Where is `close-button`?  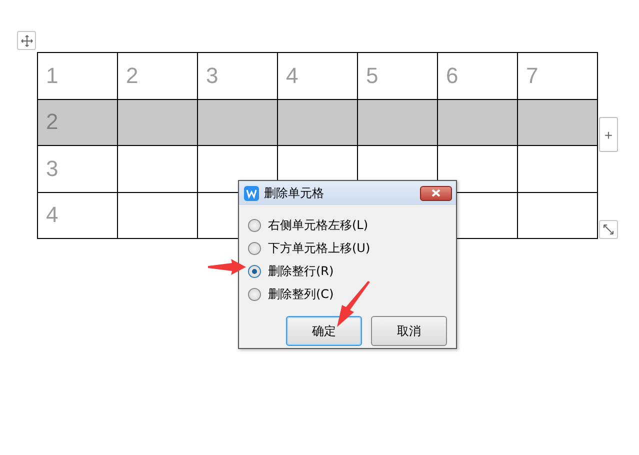
close-button is located at coordinates (436, 193).